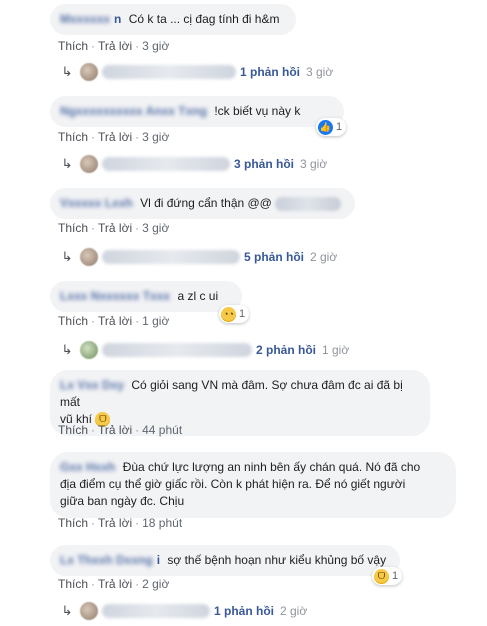  What do you see at coordinates (308, 203) in the screenshot?
I see `mention-blurred` at bounding box center [308, 203].